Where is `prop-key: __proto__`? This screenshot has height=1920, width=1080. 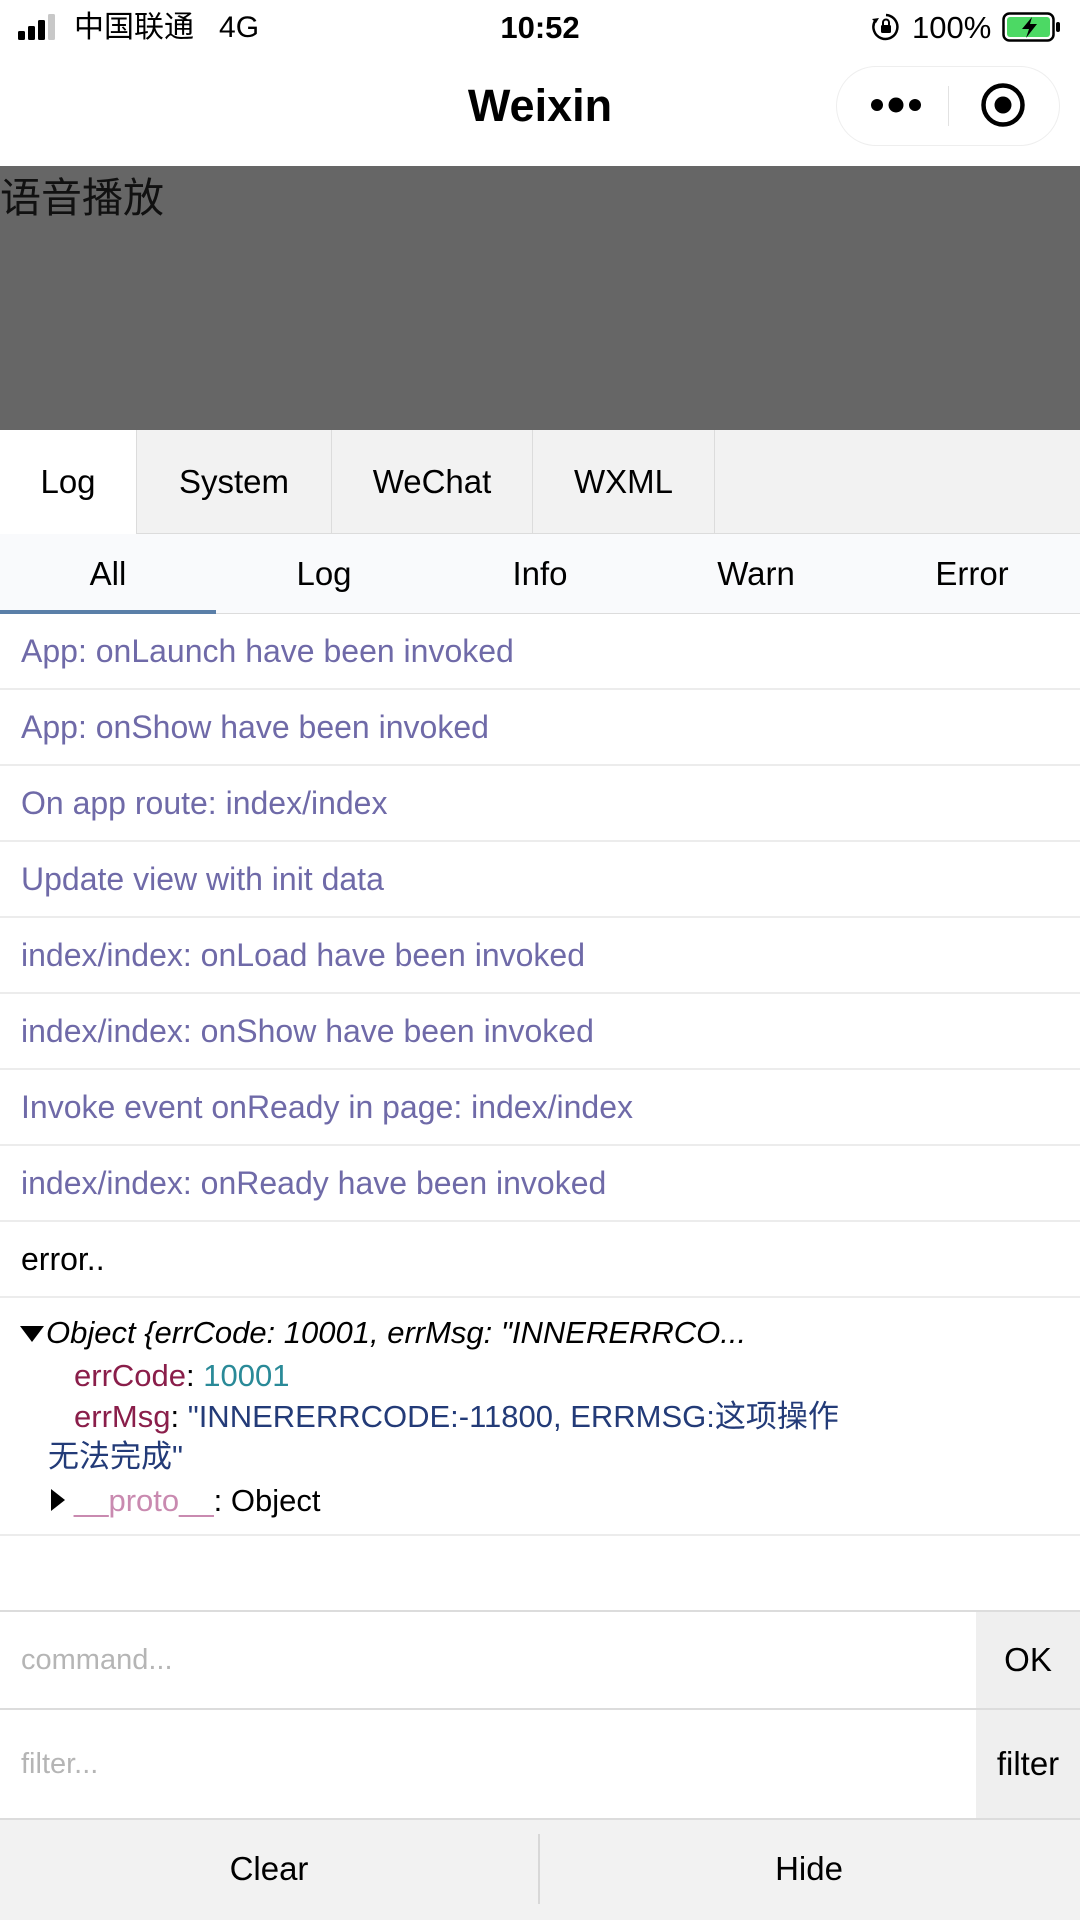 prop-key: __proto__ is located at coordinates (144, 1500).